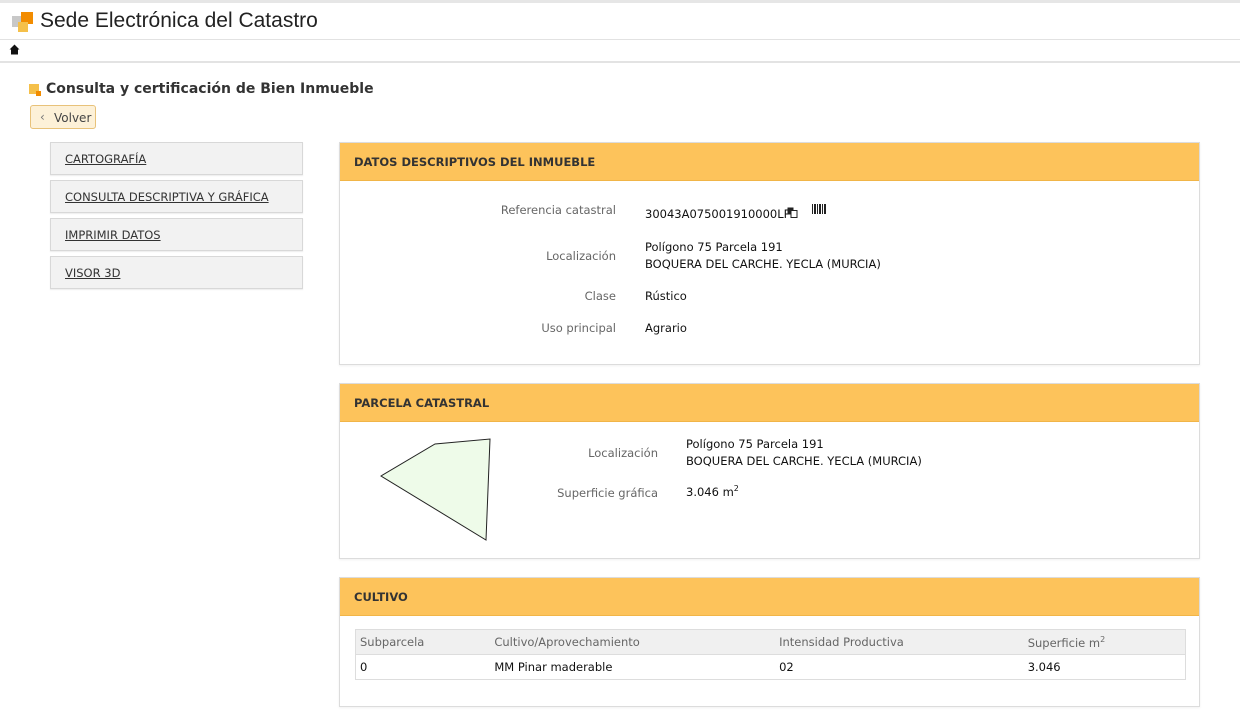 The width and height of the screenshot is (1240, 720). What do you see at coordinates (899, 667) in the screenshot?
I see `cell-intensidad: 02` at bounding box center [899, 667].